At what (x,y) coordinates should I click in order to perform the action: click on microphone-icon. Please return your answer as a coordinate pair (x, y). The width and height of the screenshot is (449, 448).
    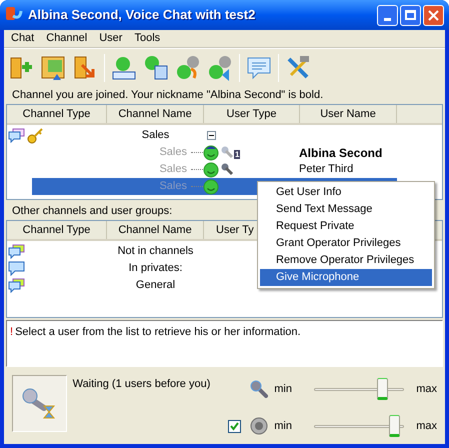
    Looking at the image, I should click on (259, 389).